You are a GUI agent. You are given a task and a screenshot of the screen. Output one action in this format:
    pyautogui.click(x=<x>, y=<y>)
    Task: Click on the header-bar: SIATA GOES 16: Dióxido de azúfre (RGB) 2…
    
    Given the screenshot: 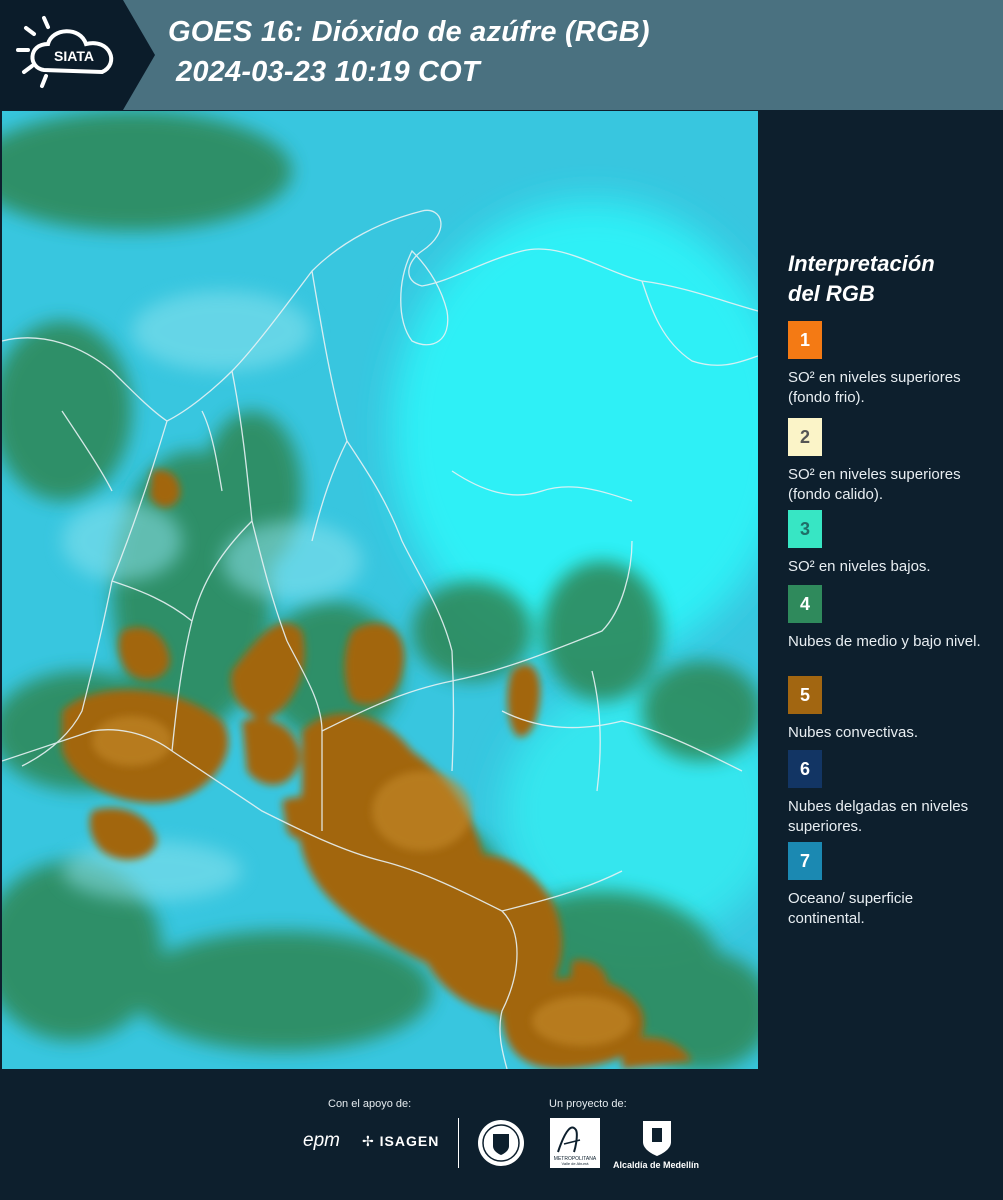 What is the action you would take?
    pyautogui.click(x=501, y=55)
    